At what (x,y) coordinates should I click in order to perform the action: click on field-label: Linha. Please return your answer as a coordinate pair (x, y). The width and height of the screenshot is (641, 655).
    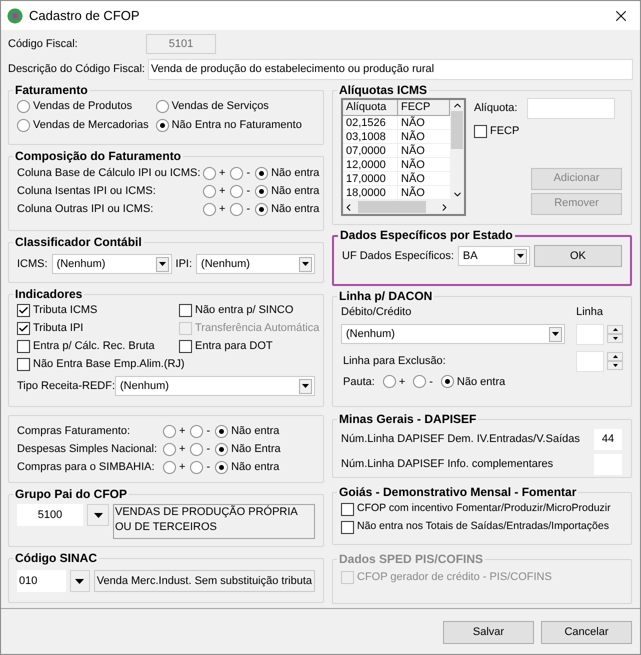
    Looking at the image, I should click on (589, 312).